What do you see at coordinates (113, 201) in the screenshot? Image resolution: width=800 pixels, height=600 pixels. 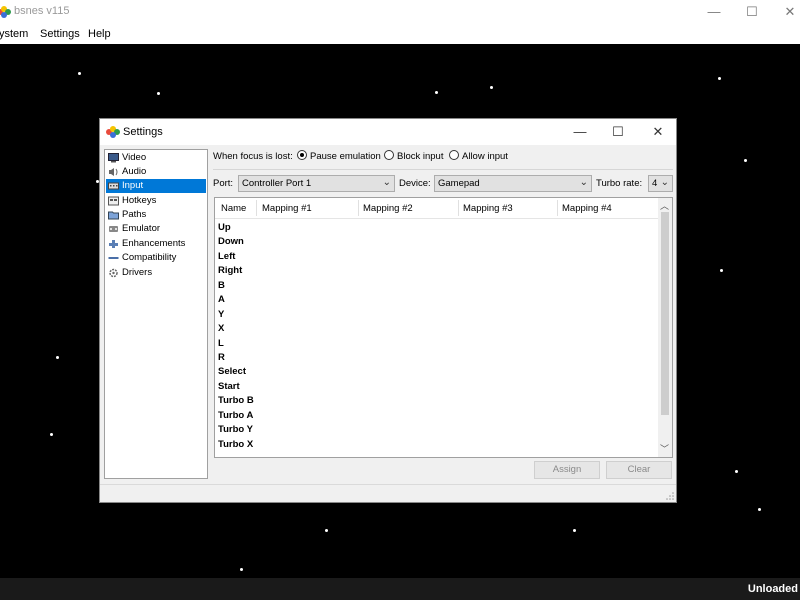 I see `hotkey-icon` at bounding box center [113, 201].